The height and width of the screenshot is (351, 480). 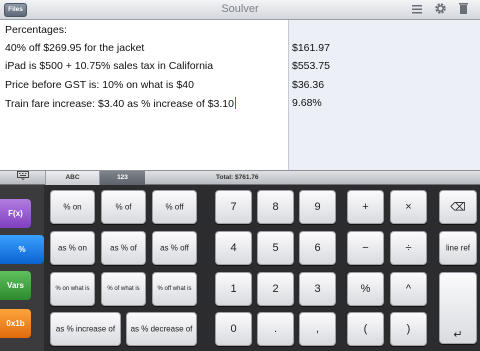 I want to click on editor-line: Percentages:, so click(x=36, y=30).